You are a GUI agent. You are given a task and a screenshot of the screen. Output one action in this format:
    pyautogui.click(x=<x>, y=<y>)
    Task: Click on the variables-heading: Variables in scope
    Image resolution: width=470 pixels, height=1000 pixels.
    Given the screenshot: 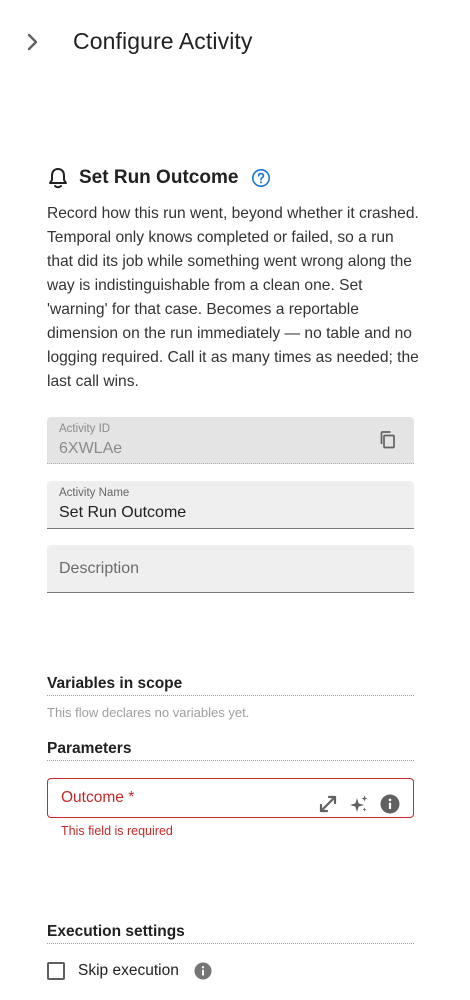 What is the action you would take?
    pyautogui.click(x=230, y=685)
    